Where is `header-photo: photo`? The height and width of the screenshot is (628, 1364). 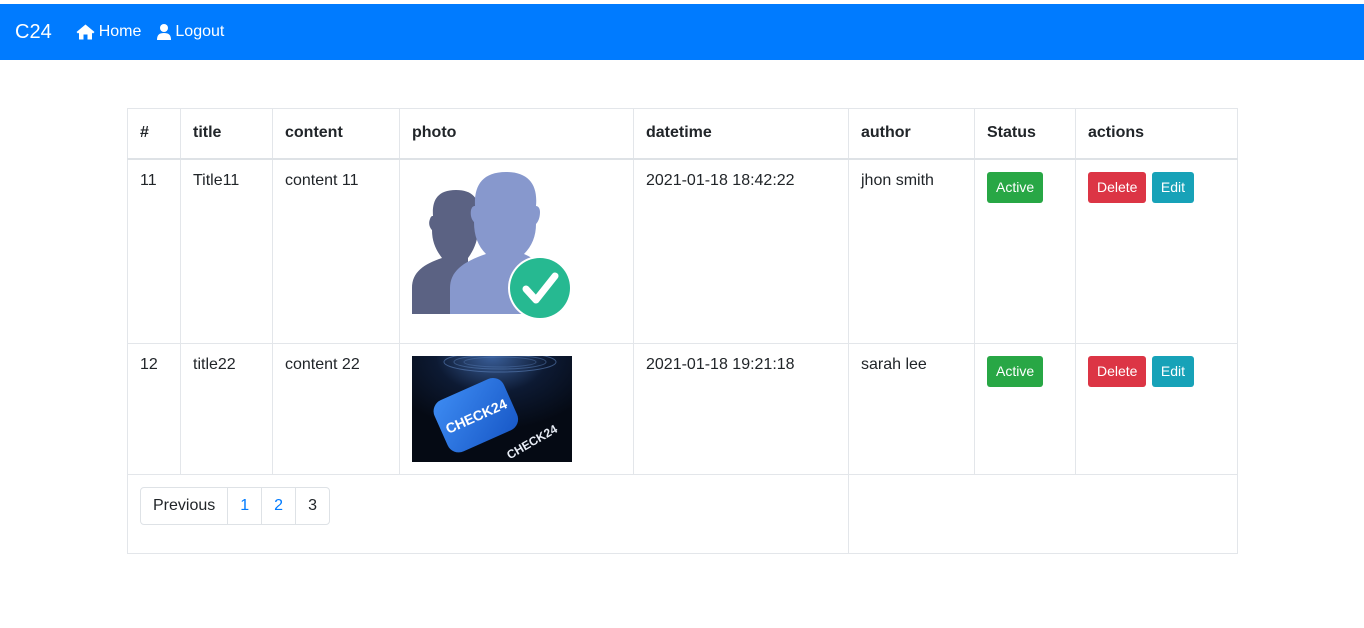 header-photo: photo is located at coordinates (516, 134).